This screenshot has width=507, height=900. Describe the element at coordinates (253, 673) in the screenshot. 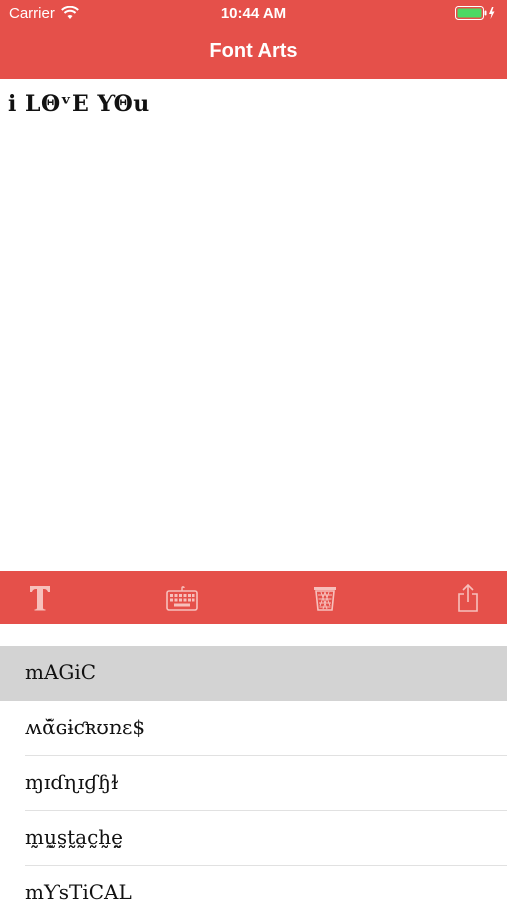

I see `font-list-item: mAGiC` at that location.